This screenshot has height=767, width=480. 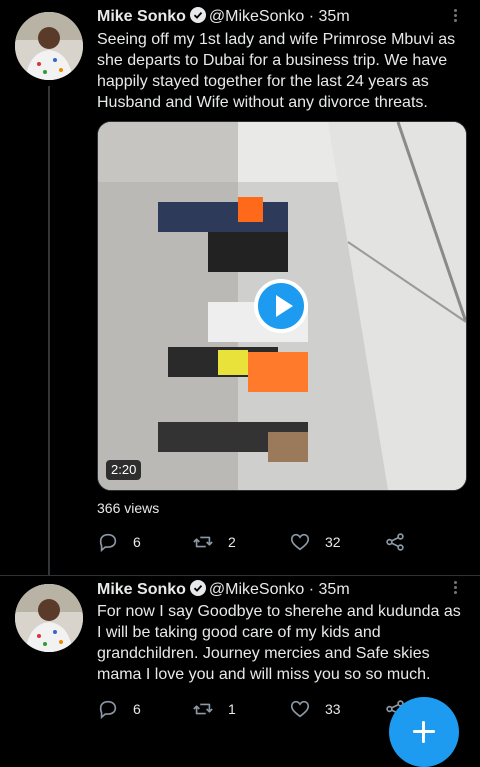 What do you see at coordinates (49, 330) in the screenshot?
I see `thread-line` at bounding box center [49, 330].